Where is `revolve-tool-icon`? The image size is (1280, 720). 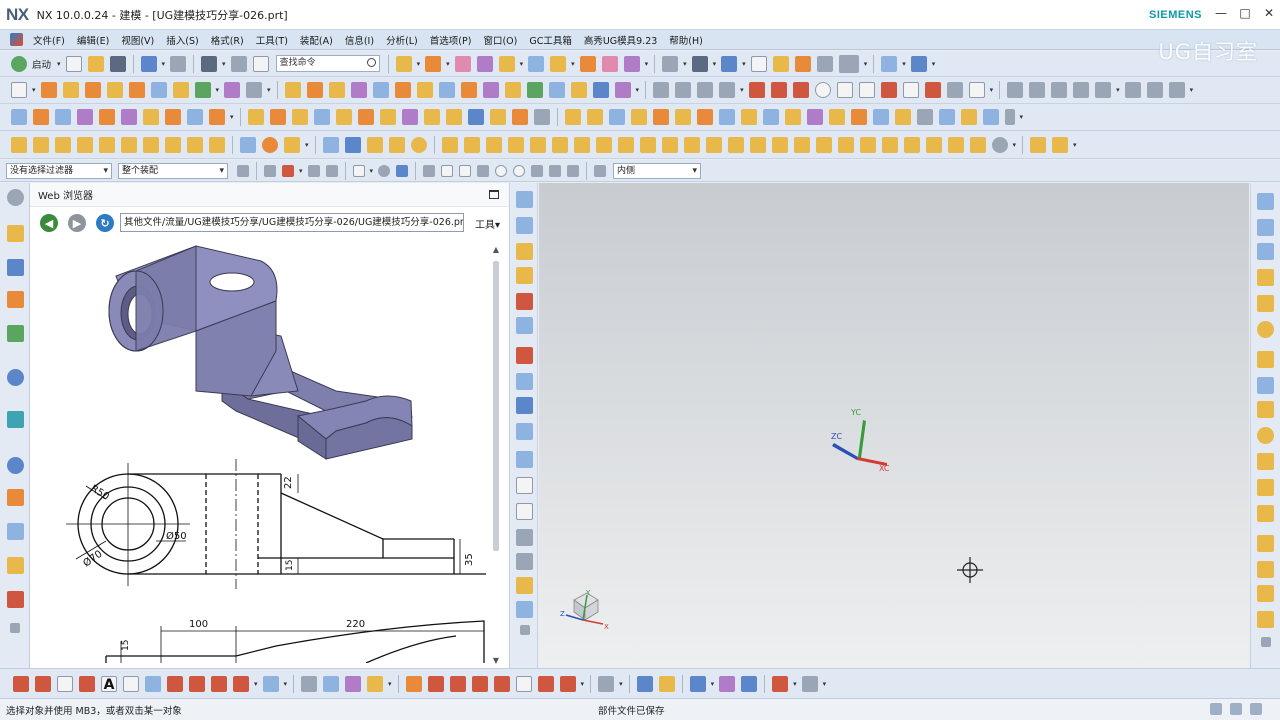 revolve-tool-icon is located at coordinates (70, 90).